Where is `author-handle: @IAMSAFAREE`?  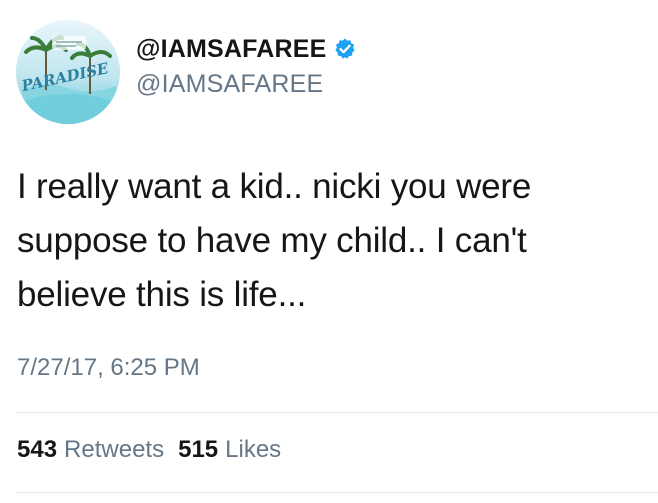
author-handle: @IAMSAFAREE is located at coordinates (246, 84).